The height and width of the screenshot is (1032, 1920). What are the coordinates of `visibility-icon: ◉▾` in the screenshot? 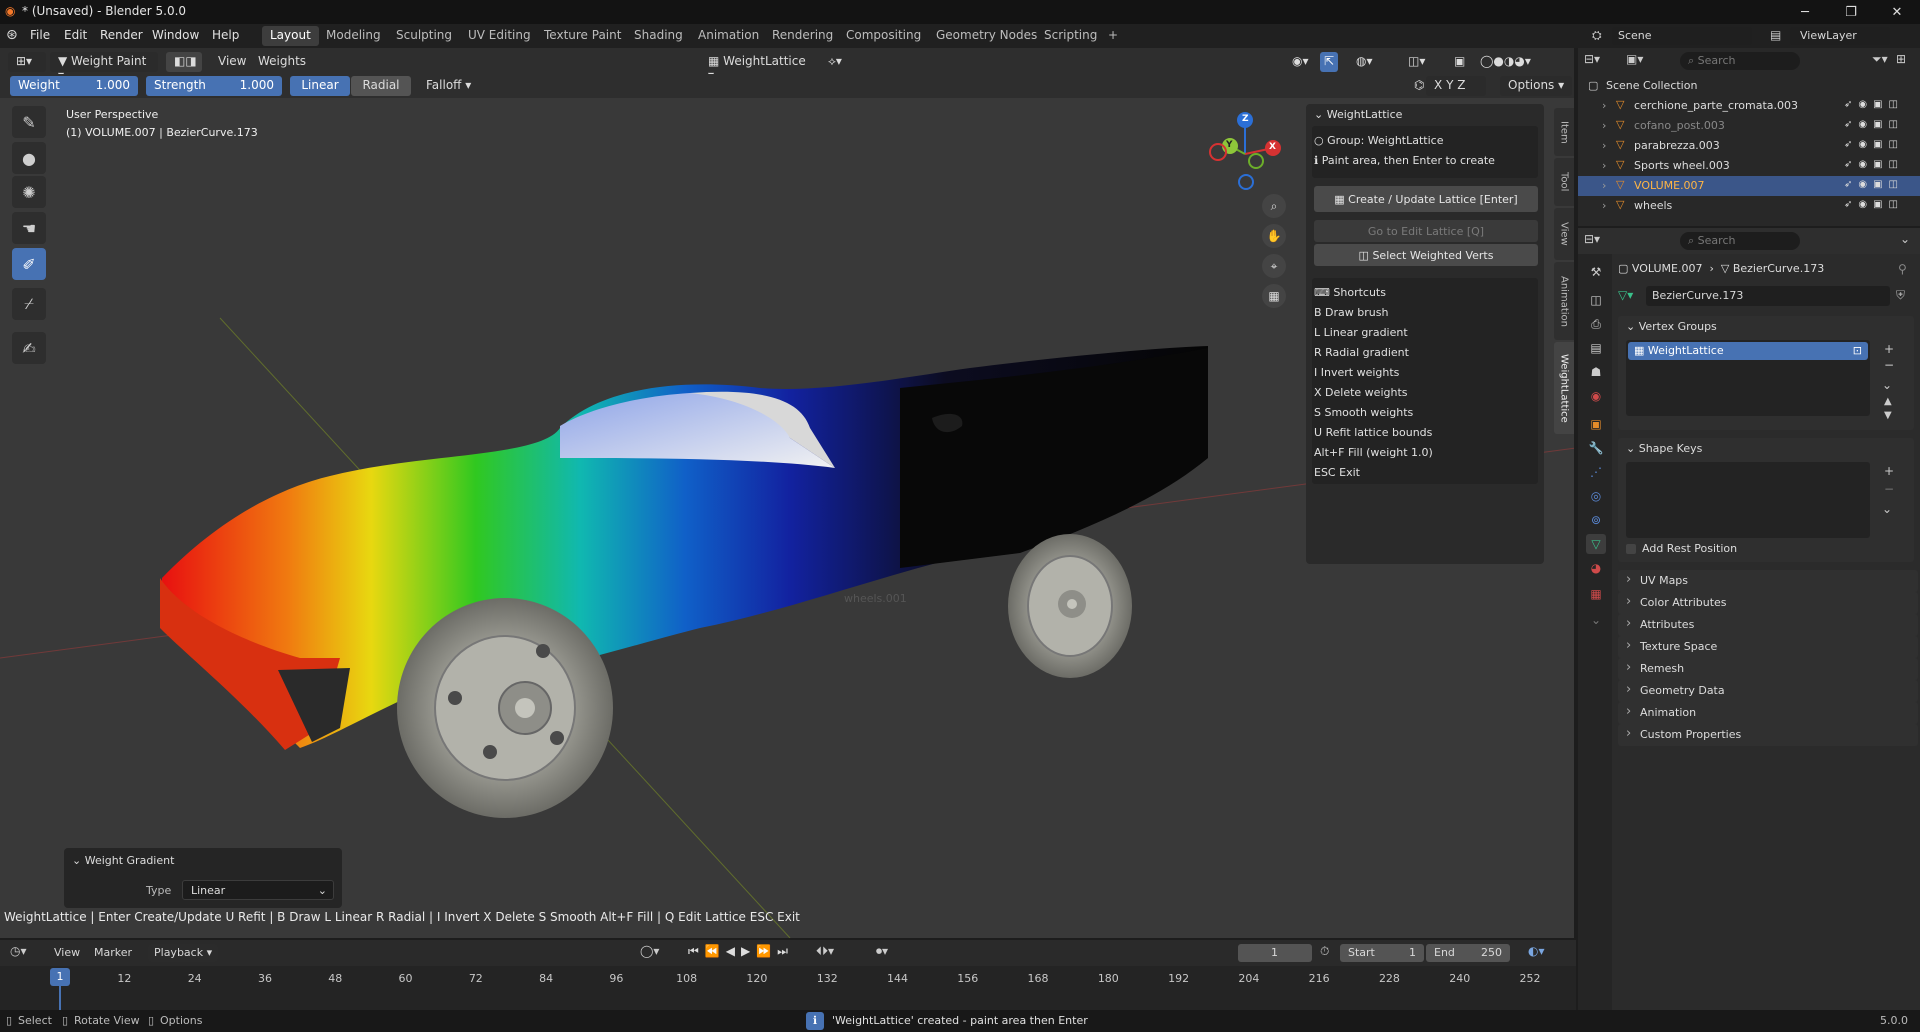 It's located at (1300, 62).